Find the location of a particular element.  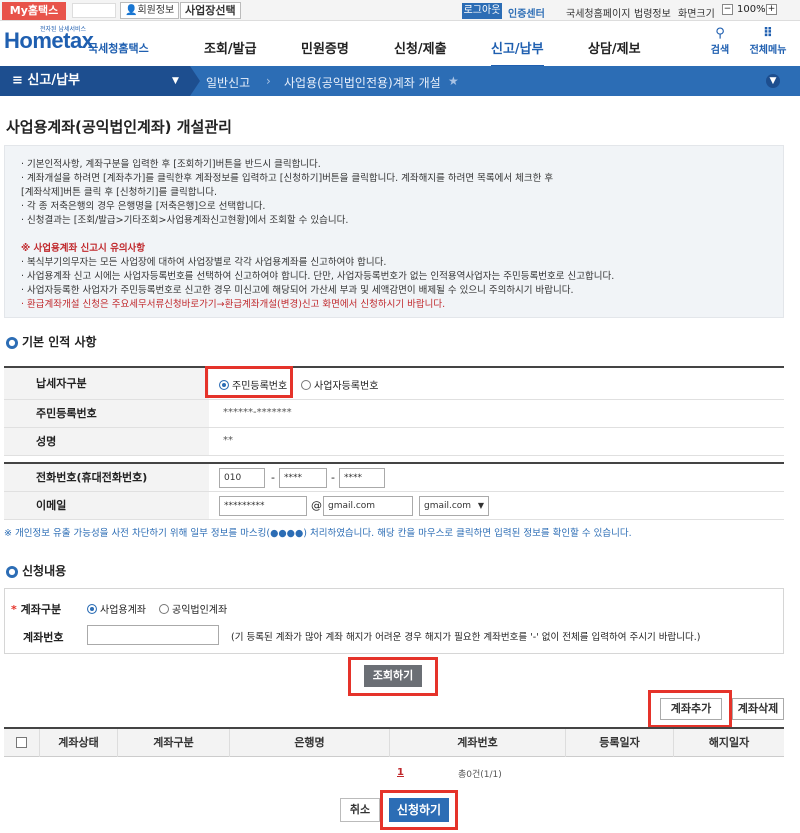

zoom-out-button: − is located at coordinates (727, 9).